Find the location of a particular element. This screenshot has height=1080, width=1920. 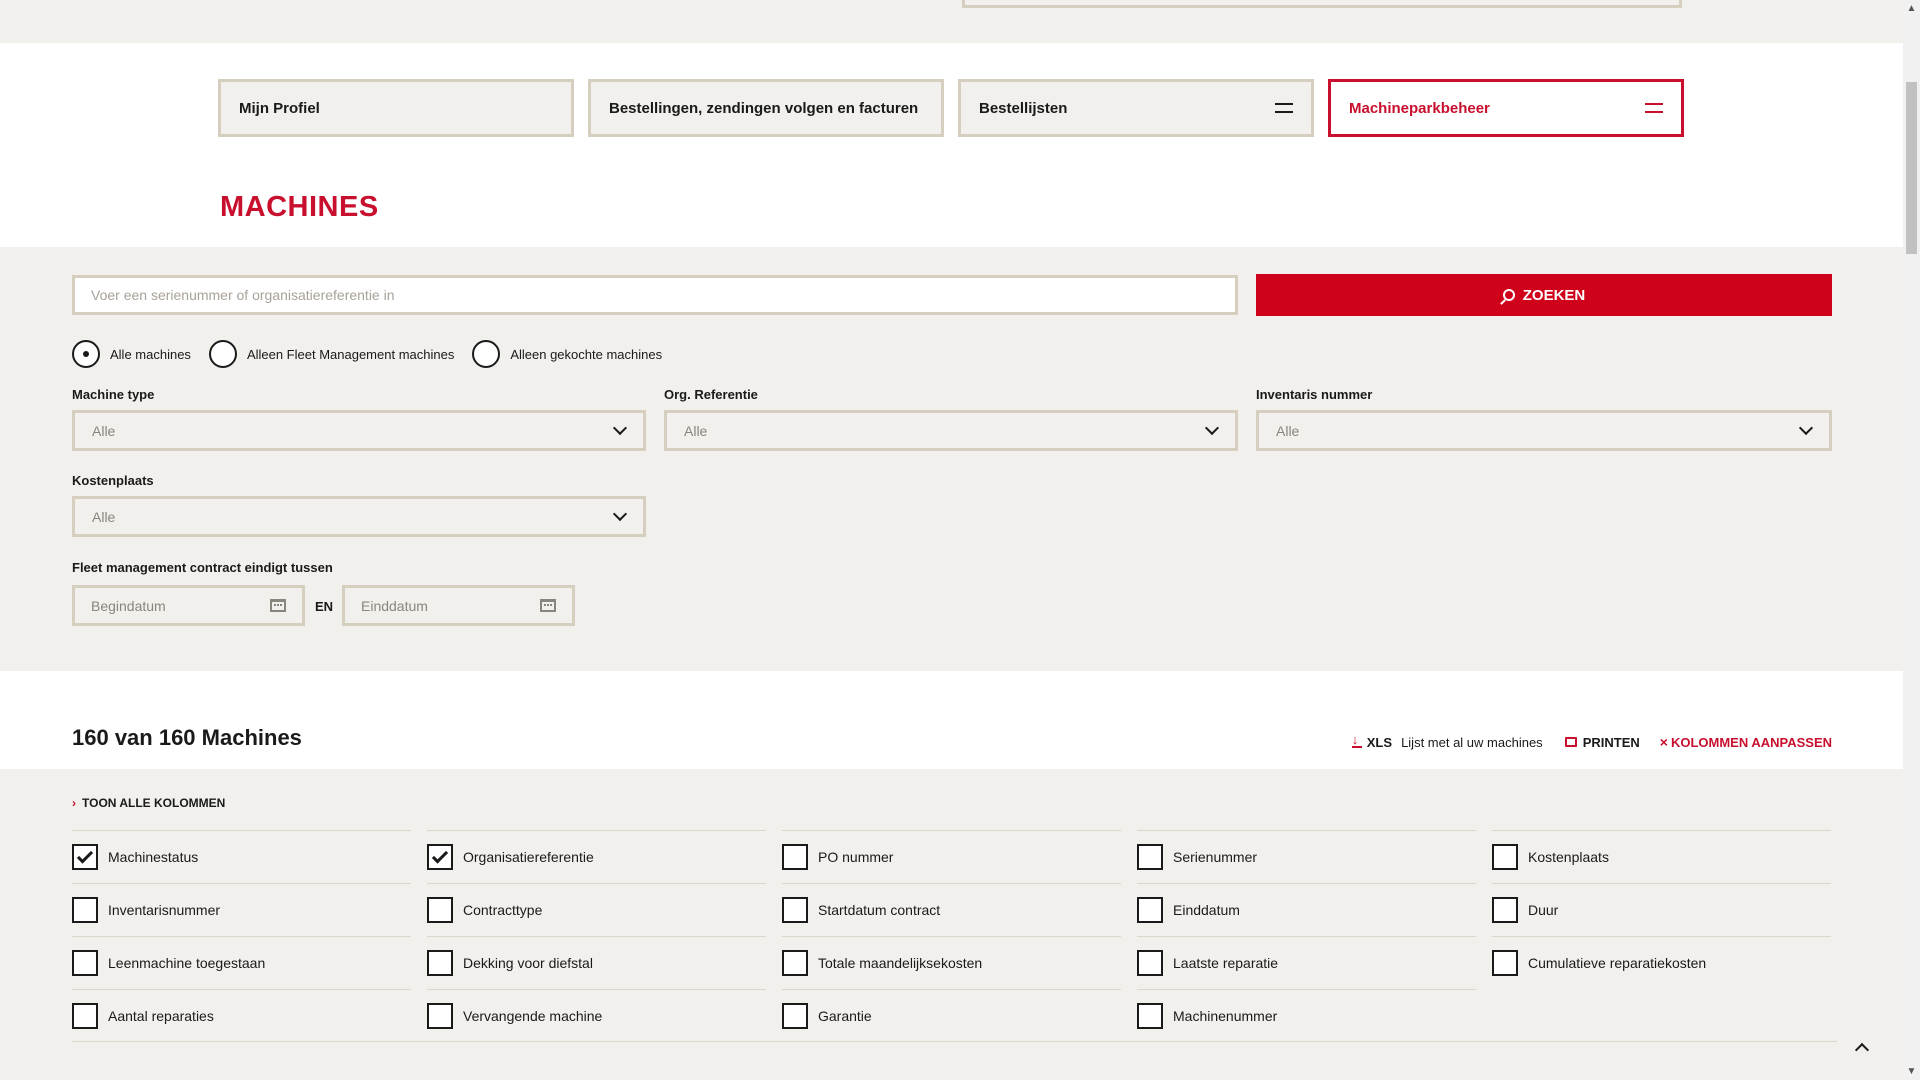

customize-columns-link: × KOLOMMEN AANPASSEN is located at coordinates (1746, 742).